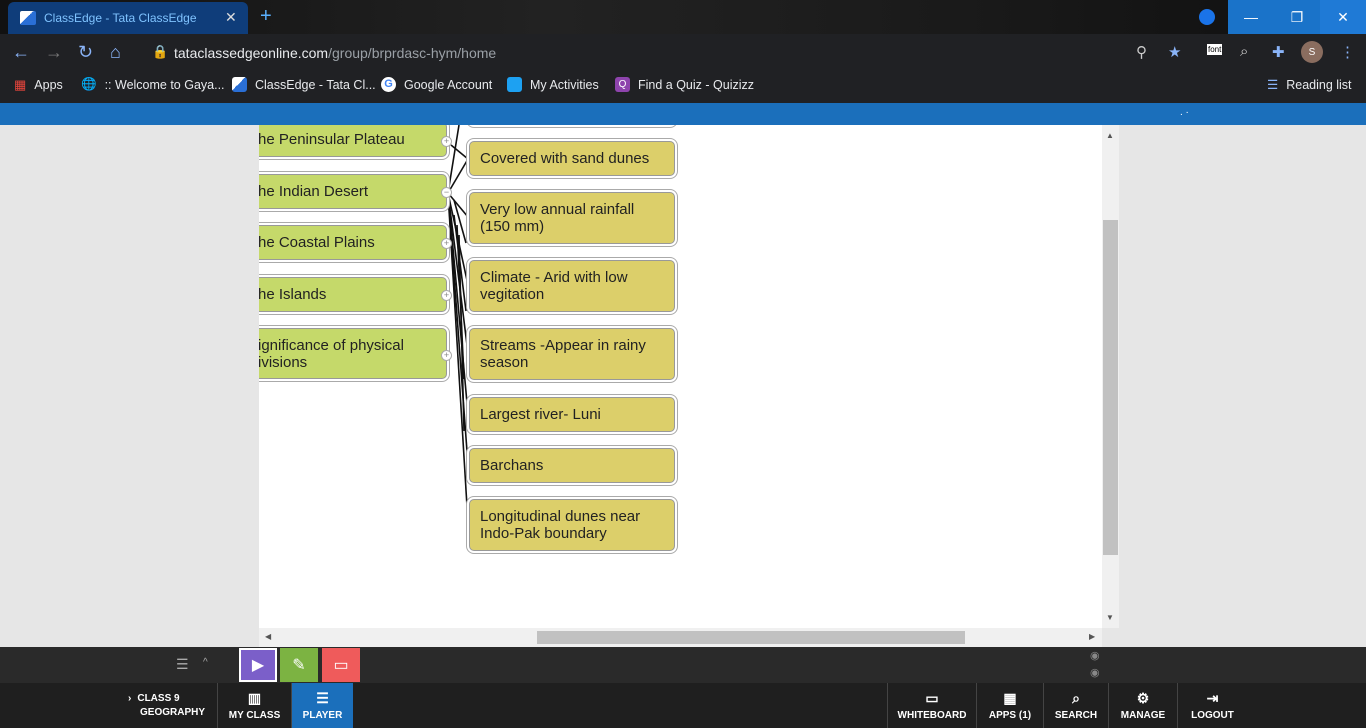 This screenshot has height=728, width=1366. What do you see at coordinates (683, 665) in the screenshot?
I see `tool-dock: ☰ ^ ▶ ✎ ▭ ◉ ◉` at bounding box center [683, 665].